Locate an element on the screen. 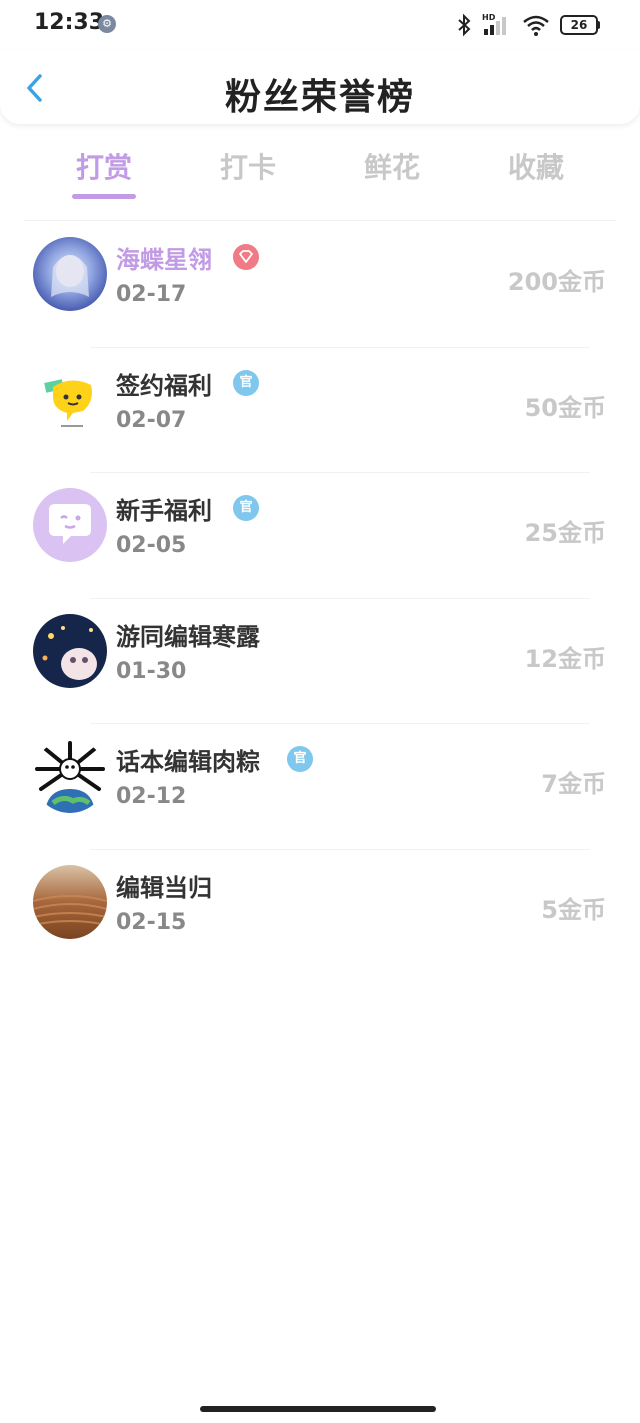  signal-icon: HD is located at coordinates (497, 25).